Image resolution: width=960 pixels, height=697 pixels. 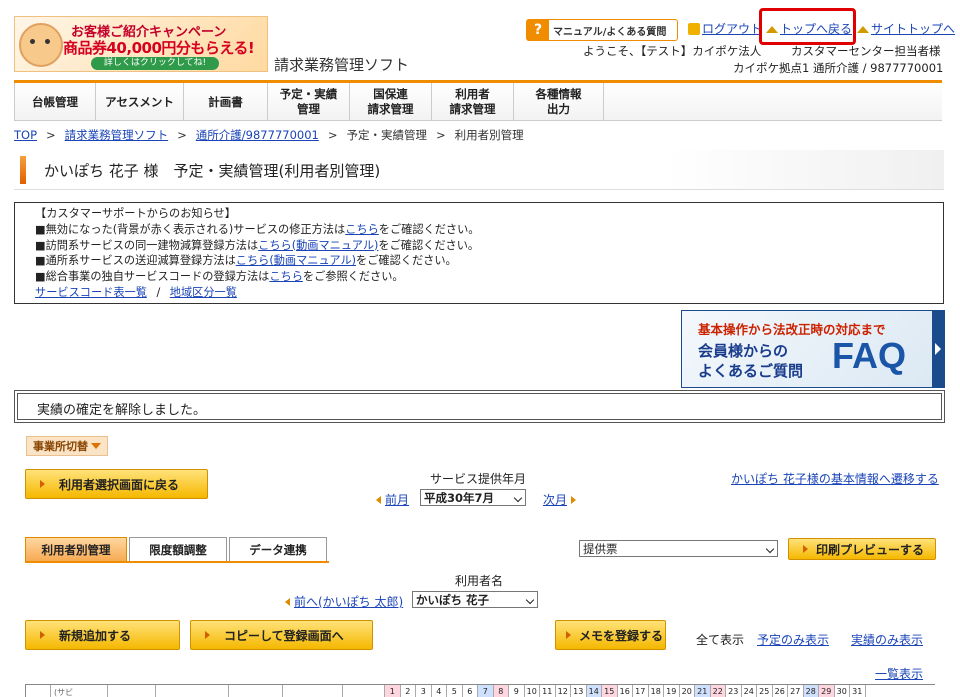 I want to click on faq-banner: 基本操作から法改正時の対応まで 会員様からの よくあるご質問 FAQ, so click(x=813, y=349).